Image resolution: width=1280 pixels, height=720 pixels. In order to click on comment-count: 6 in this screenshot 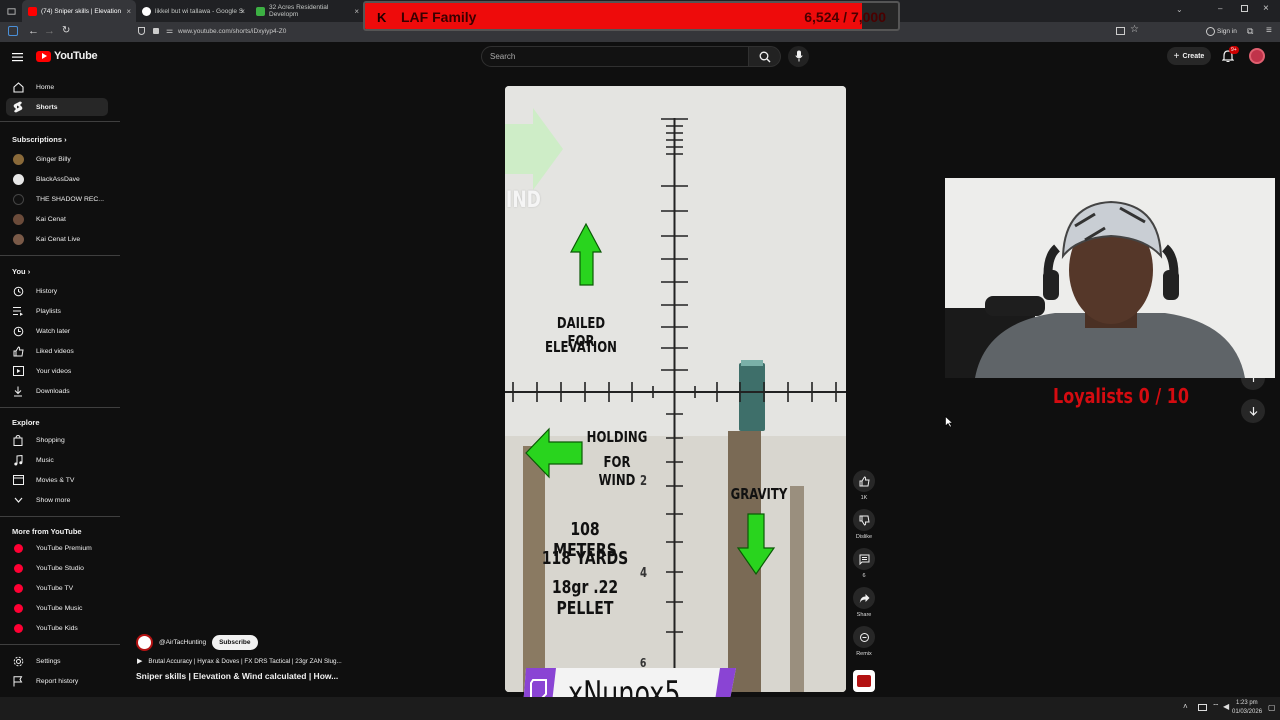, I will do `click(864, 576)`.